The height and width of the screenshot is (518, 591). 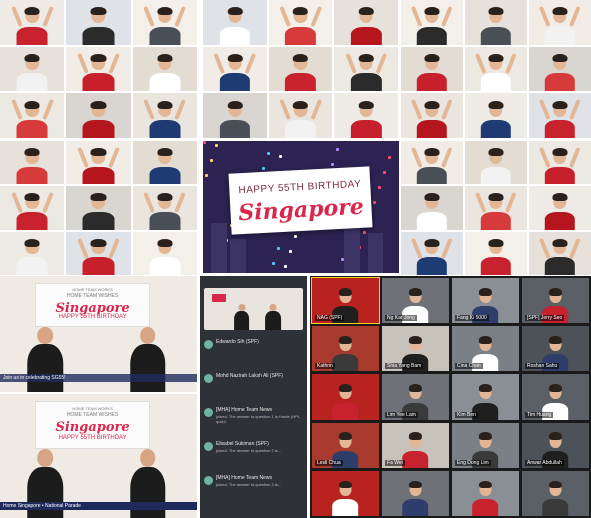 I want to click on participant-tile: Kim Ben, so click(x=485, y=397).